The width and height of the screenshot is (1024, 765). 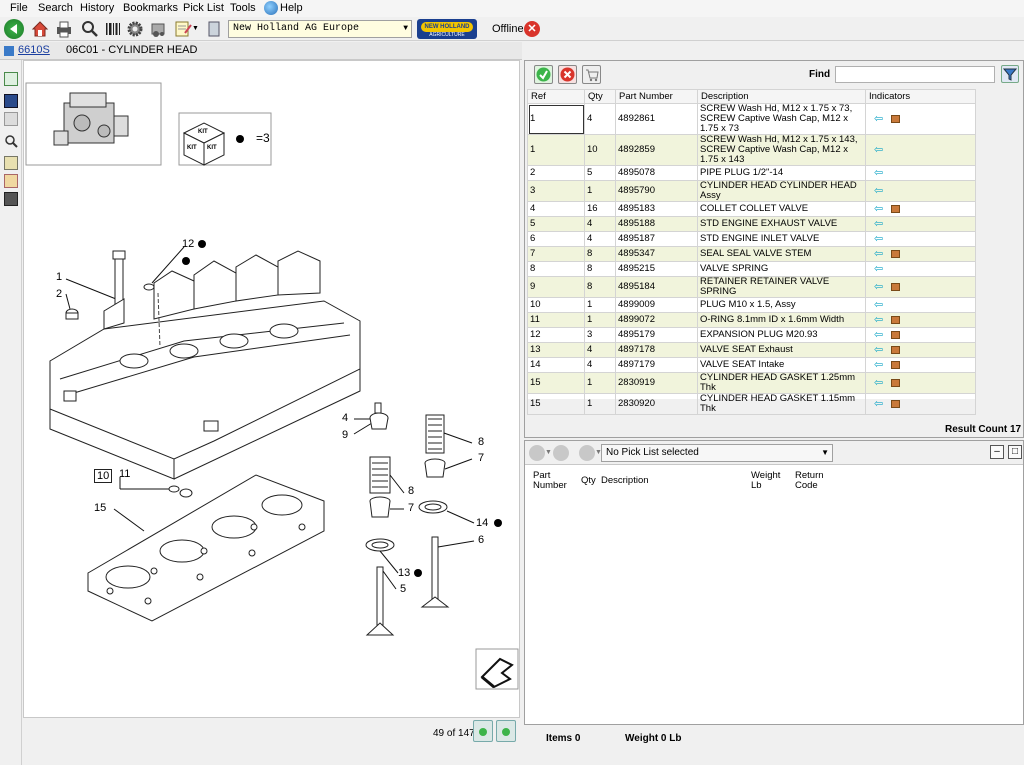 What do you see at coordinates (812, 481) in the screenshot?
I see `pick-column-return-code: Return Code` at bounding box center [812, 481].